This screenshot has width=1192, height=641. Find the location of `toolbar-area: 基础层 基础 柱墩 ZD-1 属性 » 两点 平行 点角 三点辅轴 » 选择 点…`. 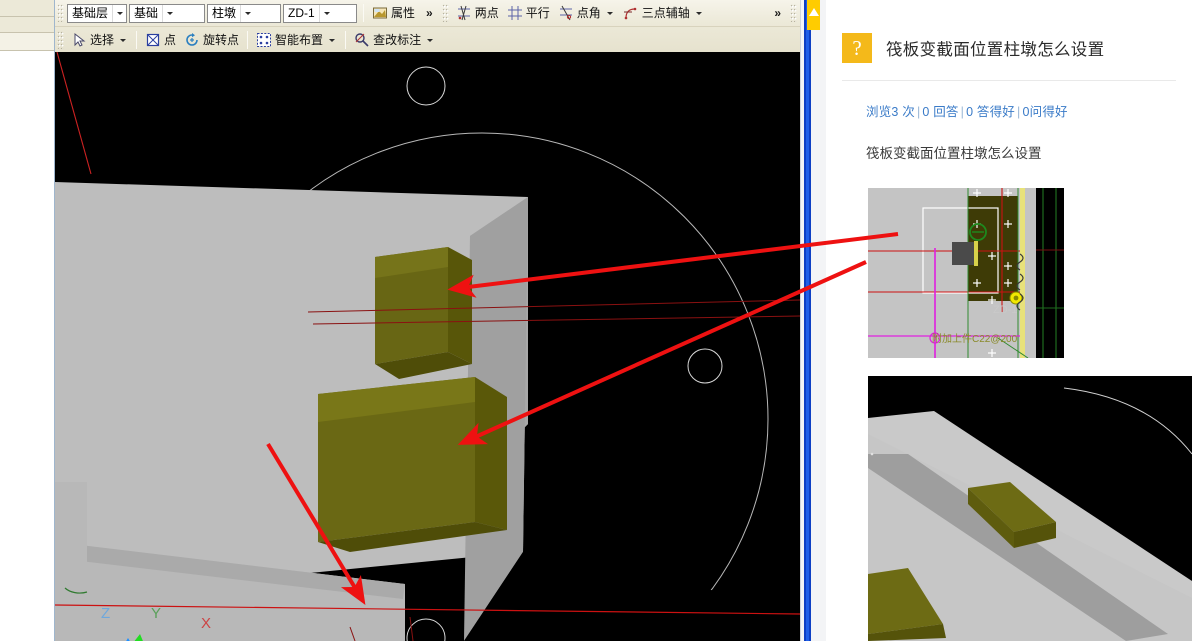

toolbar-area: 基础层 基础 柱墩 ZD-1 属性 » 两点 平行 点角 三点辅轴 » 选择 点… is located at coordinates (427, 26).